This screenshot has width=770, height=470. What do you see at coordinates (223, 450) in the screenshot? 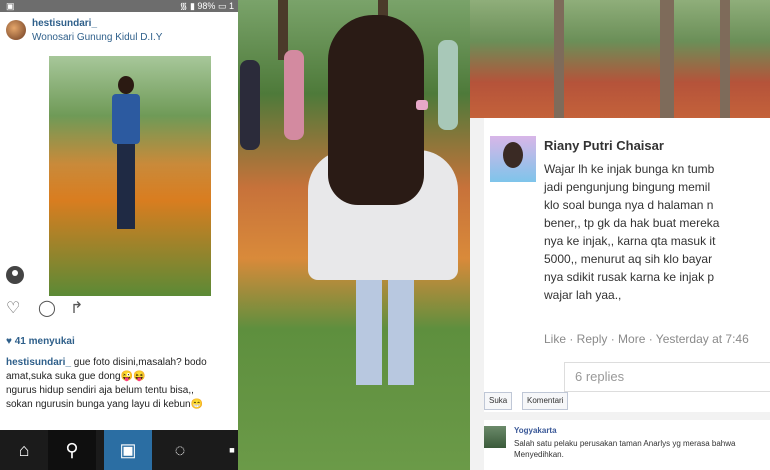
I see `profile-icon: ▪` at bounding box center [223, 450].